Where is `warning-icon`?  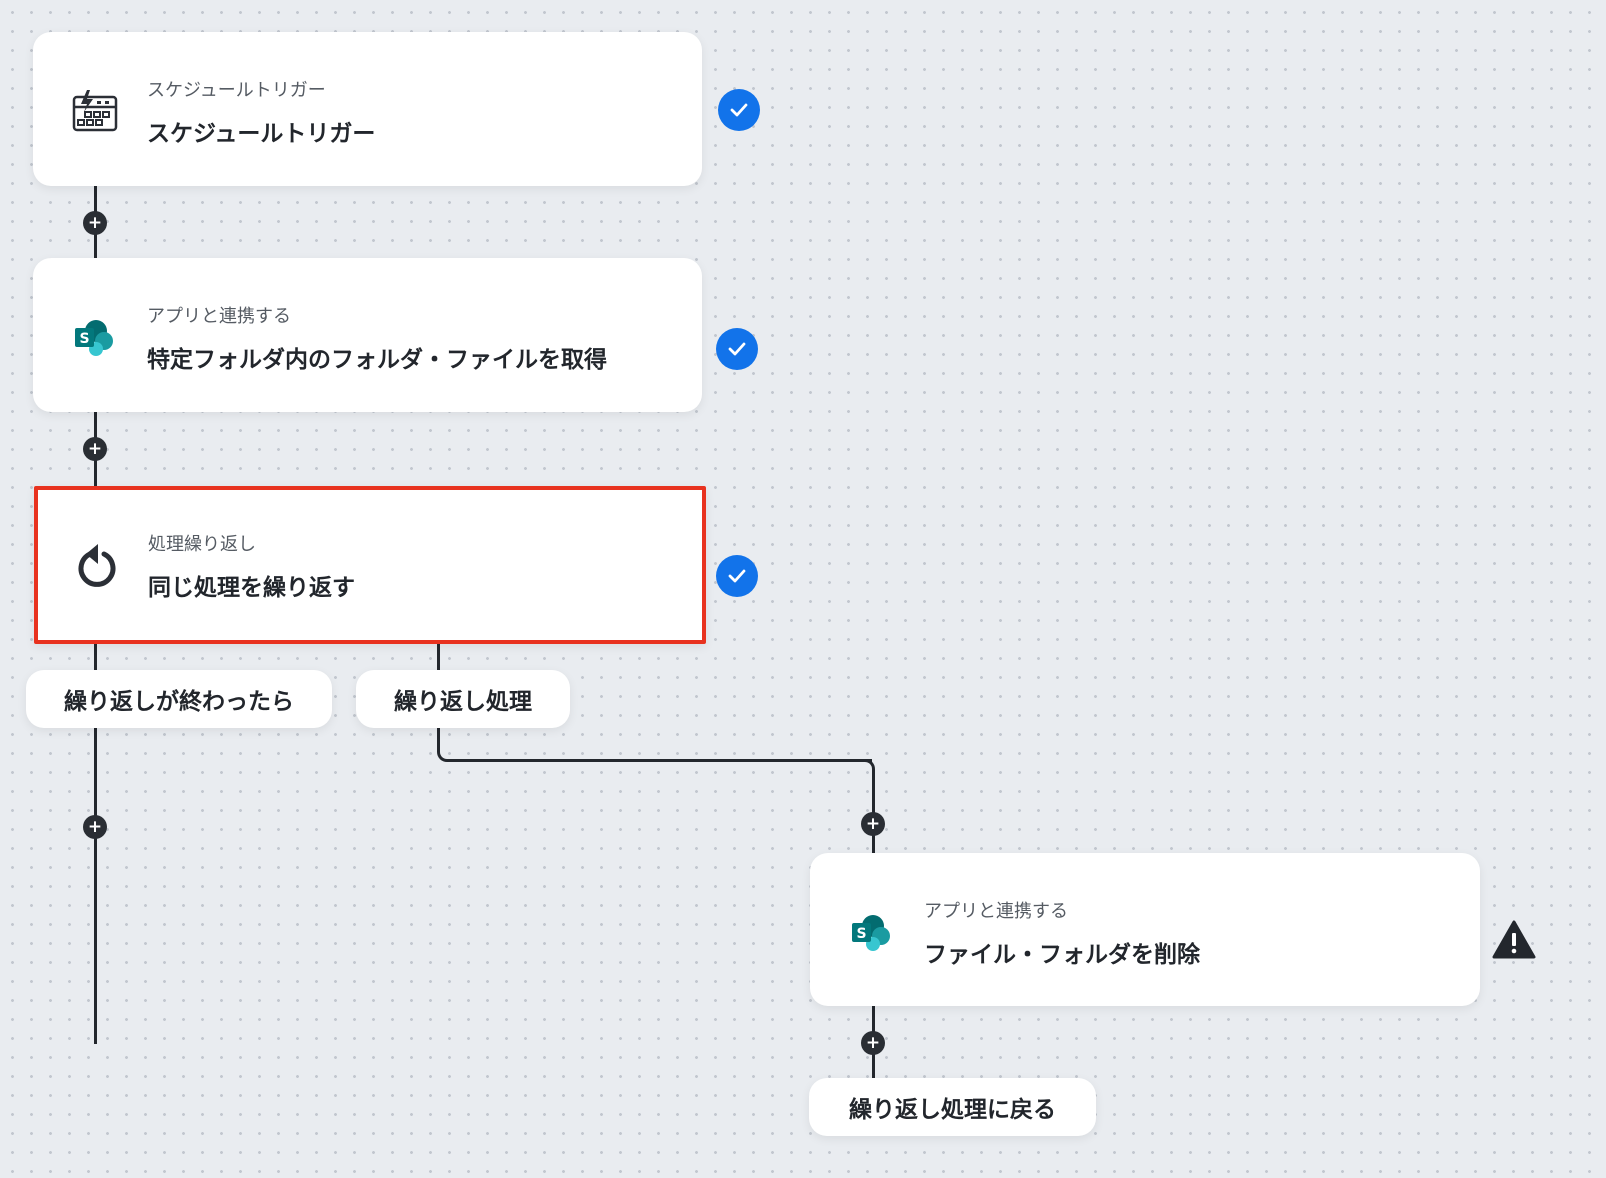
warning-icon is located at coordinates (1514, 940).